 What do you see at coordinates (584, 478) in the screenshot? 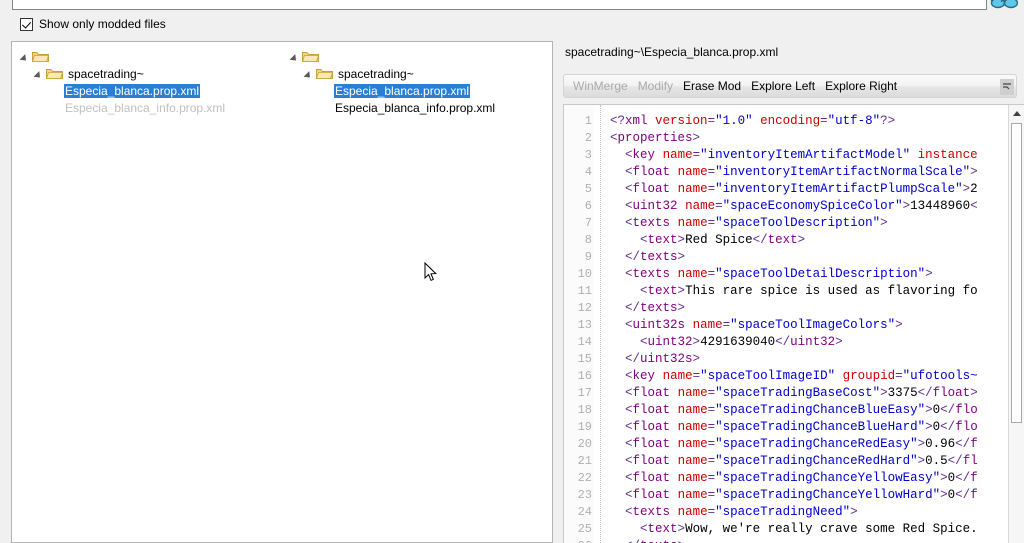
I see `line-number: 22` at bounding box center [584, 478].